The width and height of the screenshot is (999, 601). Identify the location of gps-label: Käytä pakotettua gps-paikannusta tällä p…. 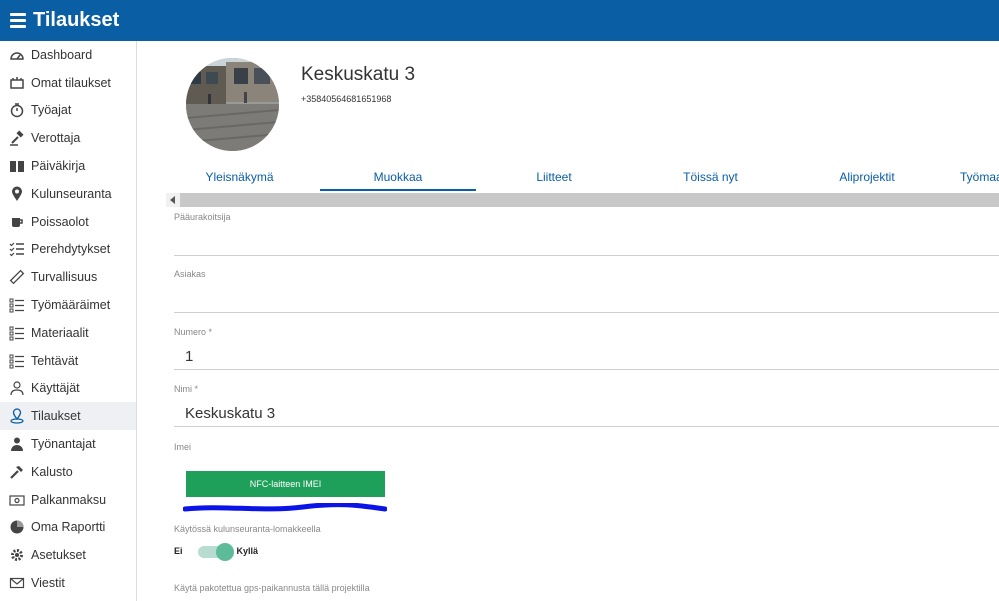
(272, 588).